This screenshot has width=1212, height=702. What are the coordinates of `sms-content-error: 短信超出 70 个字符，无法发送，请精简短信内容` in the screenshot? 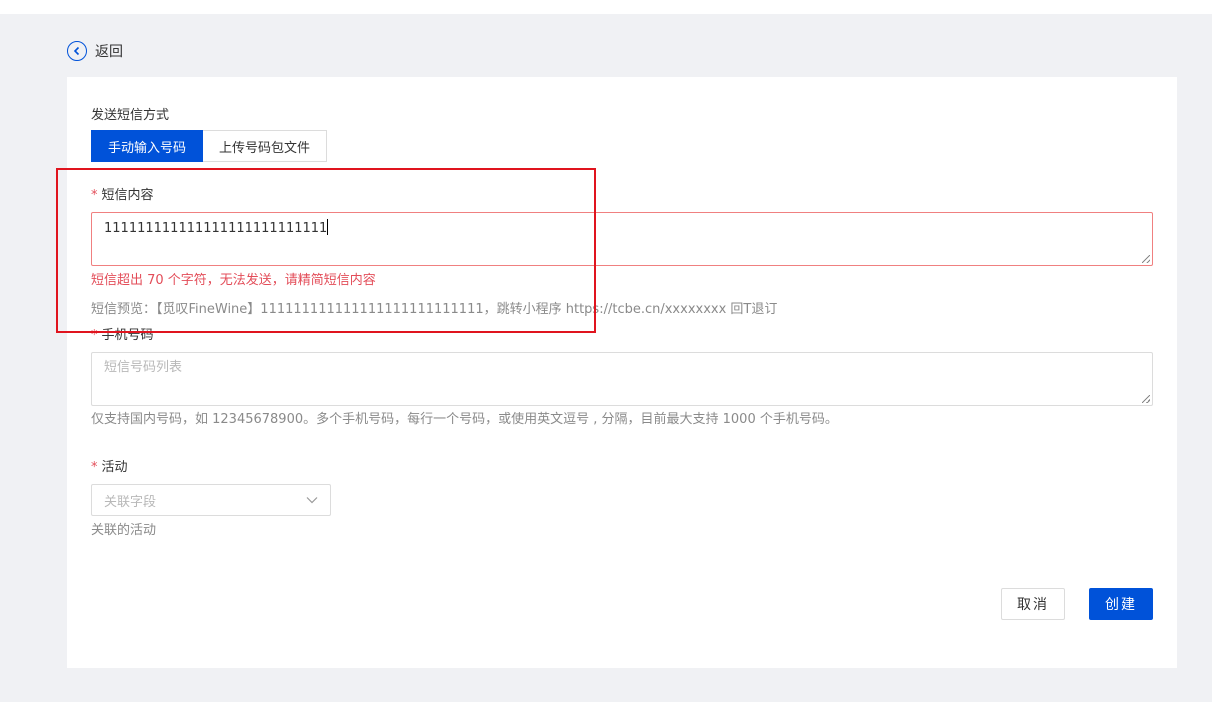 It's located at (233, 280).